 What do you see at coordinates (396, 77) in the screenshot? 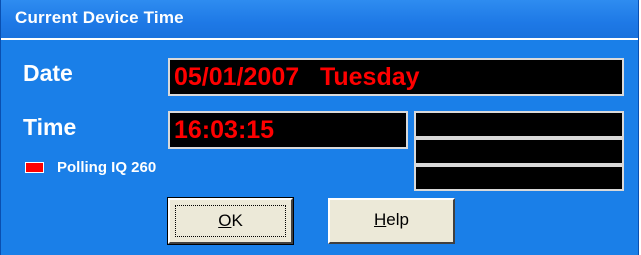
I see `date-display: 05/01/2007 Tuesday` at bounding box center [396, 77].